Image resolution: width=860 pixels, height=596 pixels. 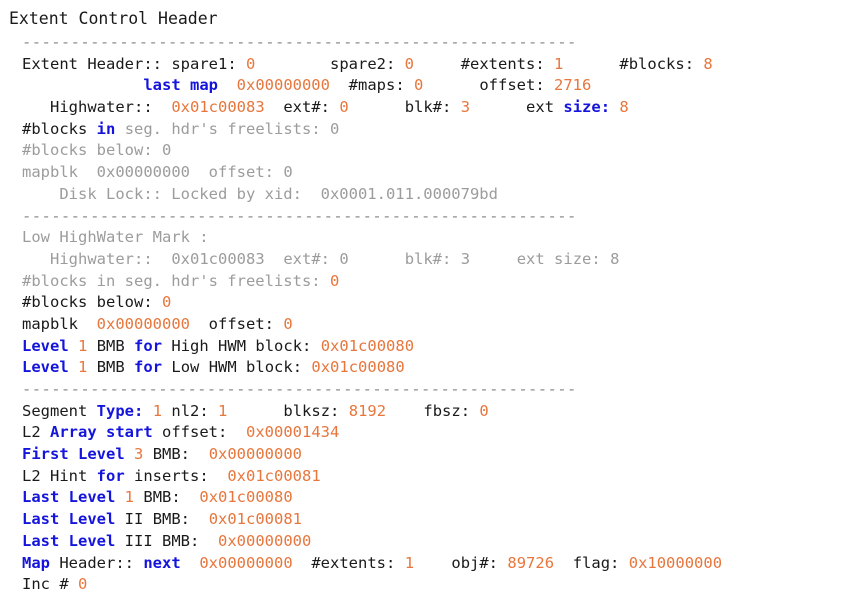 What do you see at coordinates (430, 498) in the screenshot?
I see `last-level-1-line: Last Level 1 BMB: 0x01c00080` at bounding box center [430, 498].